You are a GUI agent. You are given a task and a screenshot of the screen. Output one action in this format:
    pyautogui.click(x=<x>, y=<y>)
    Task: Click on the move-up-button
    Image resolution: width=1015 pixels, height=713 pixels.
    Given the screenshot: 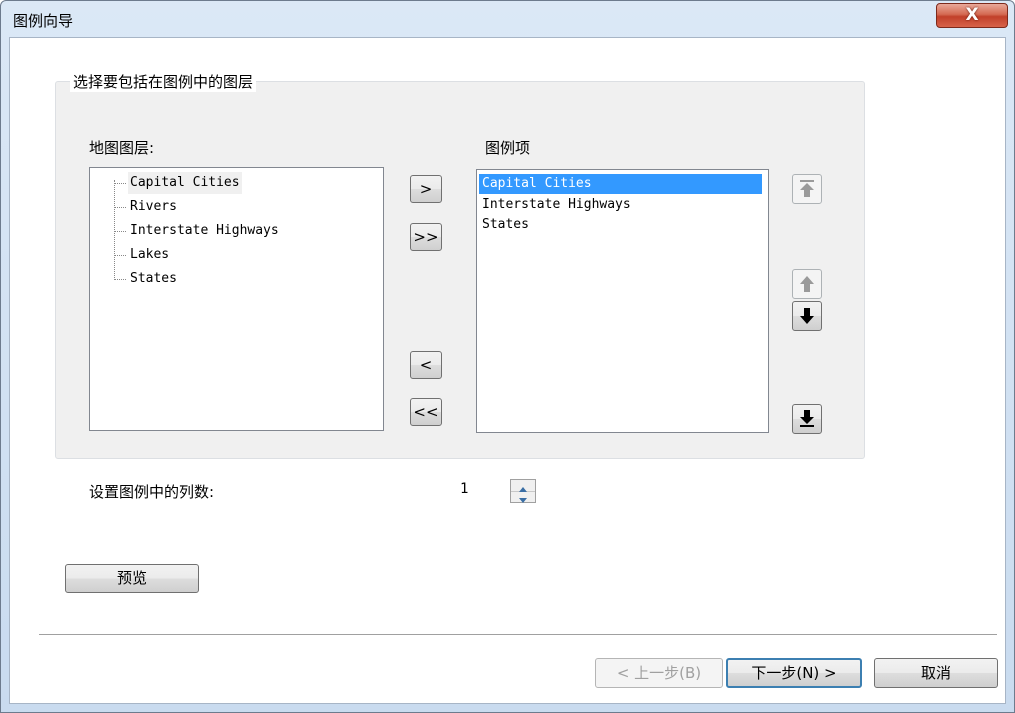 What is the action you would take?
    pyautogui.click(x=807, y=284)
    